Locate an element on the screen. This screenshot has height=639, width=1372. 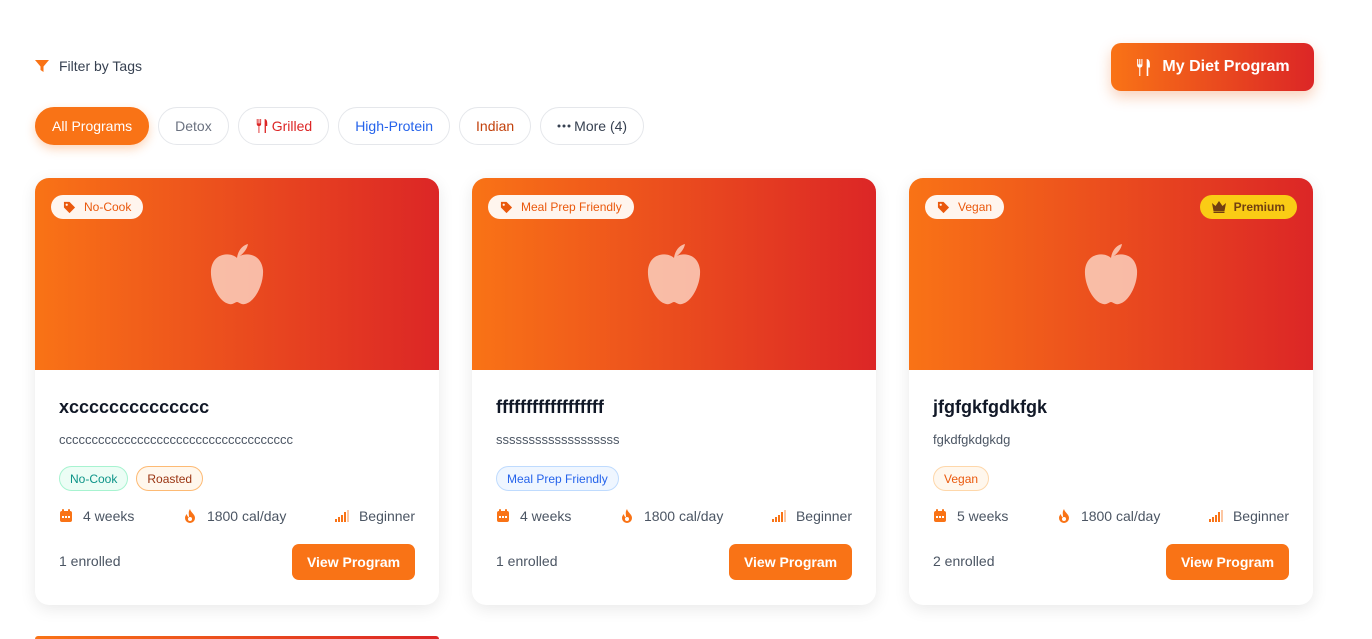
program-tags: Meal Prep Friendly is located at coordinates (557, 478).